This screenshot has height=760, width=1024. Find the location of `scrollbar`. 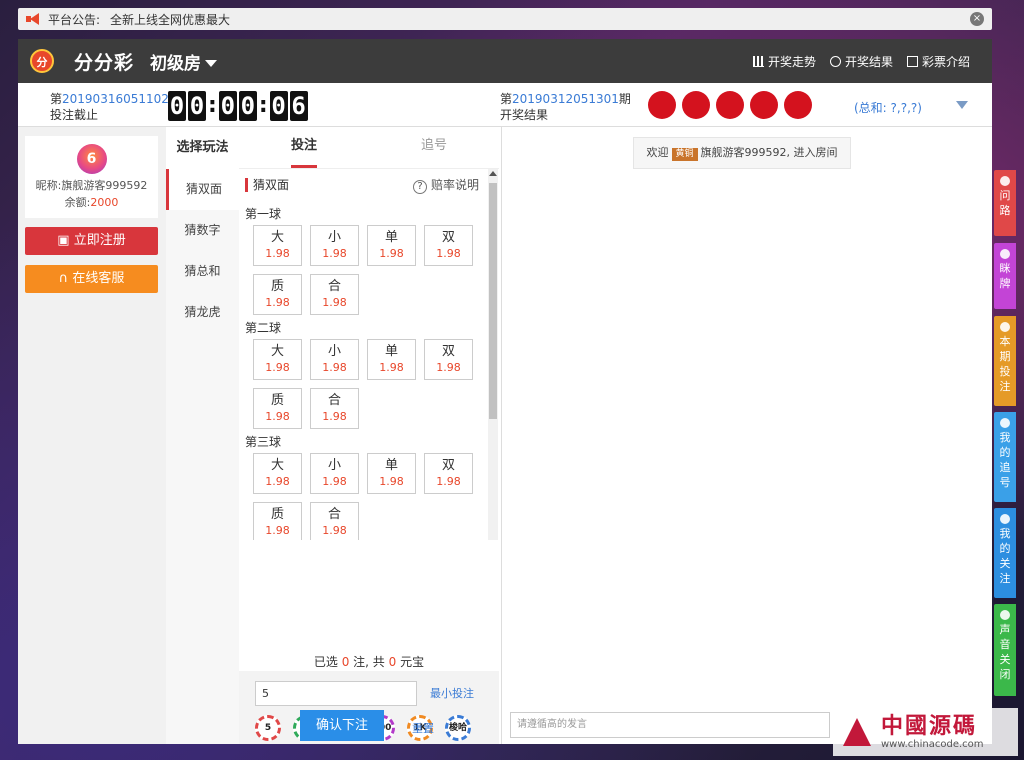

scrollbar is located at coordinates (493, 354).